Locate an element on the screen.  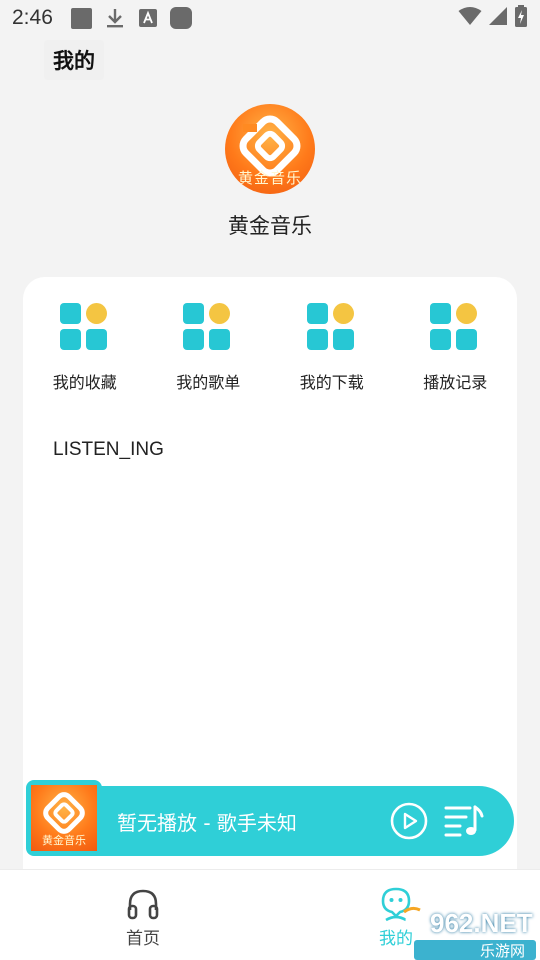
mini-player: 黄金音乐 暂无播放 - 歌手未知 is located at coordinates (270, 818).